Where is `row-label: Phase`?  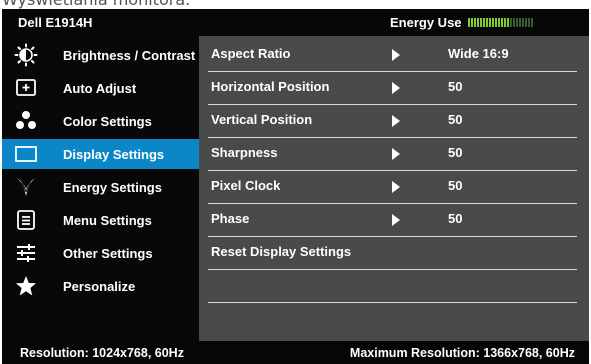
row-label: Phase is located at coordinates (230, 218).